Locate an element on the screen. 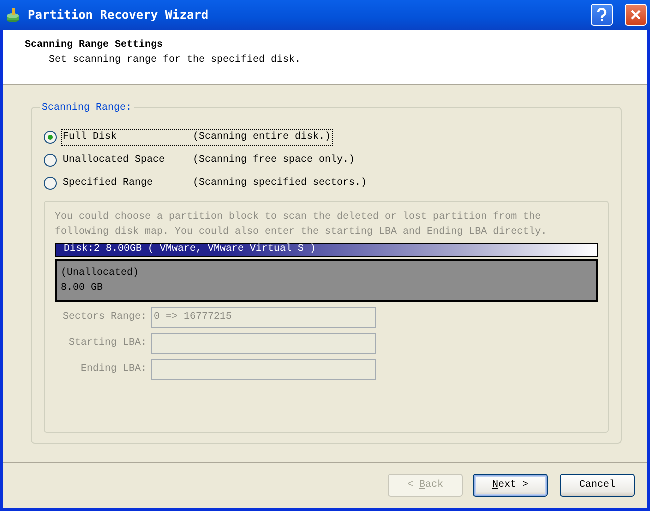 This screenshot has width=650, height=511. close-icon is located at coordinates (636, 15).